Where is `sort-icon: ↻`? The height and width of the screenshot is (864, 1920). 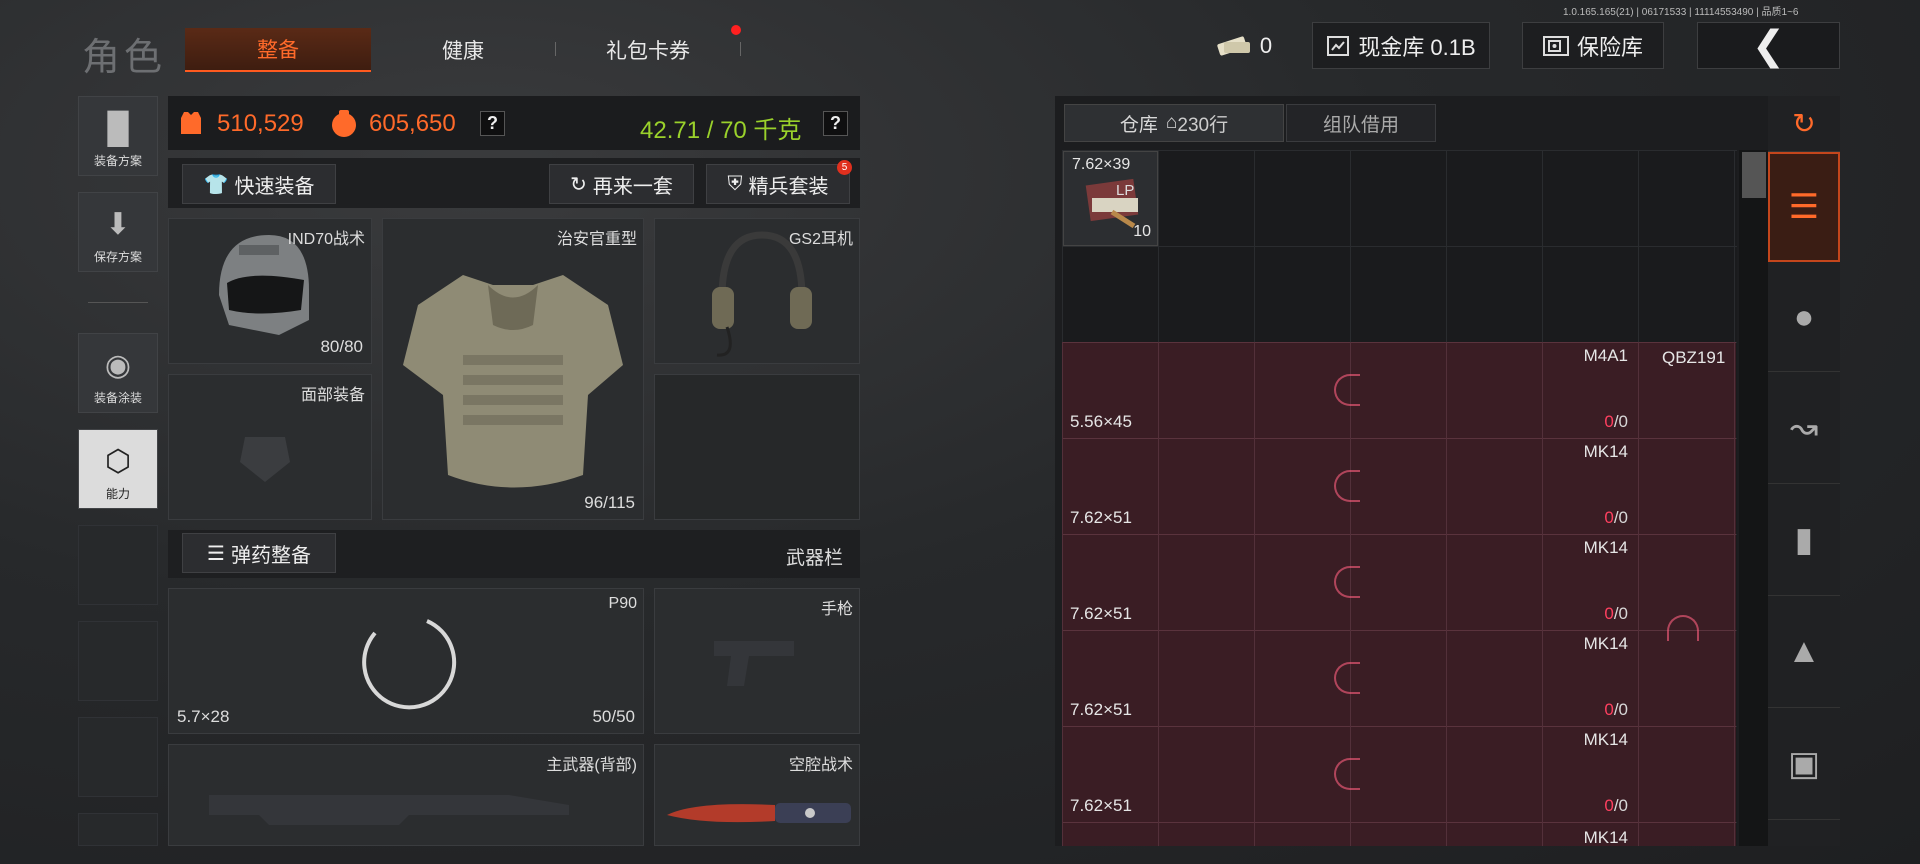 sort-icon: ↻ is located at coordinates (1804, 124).